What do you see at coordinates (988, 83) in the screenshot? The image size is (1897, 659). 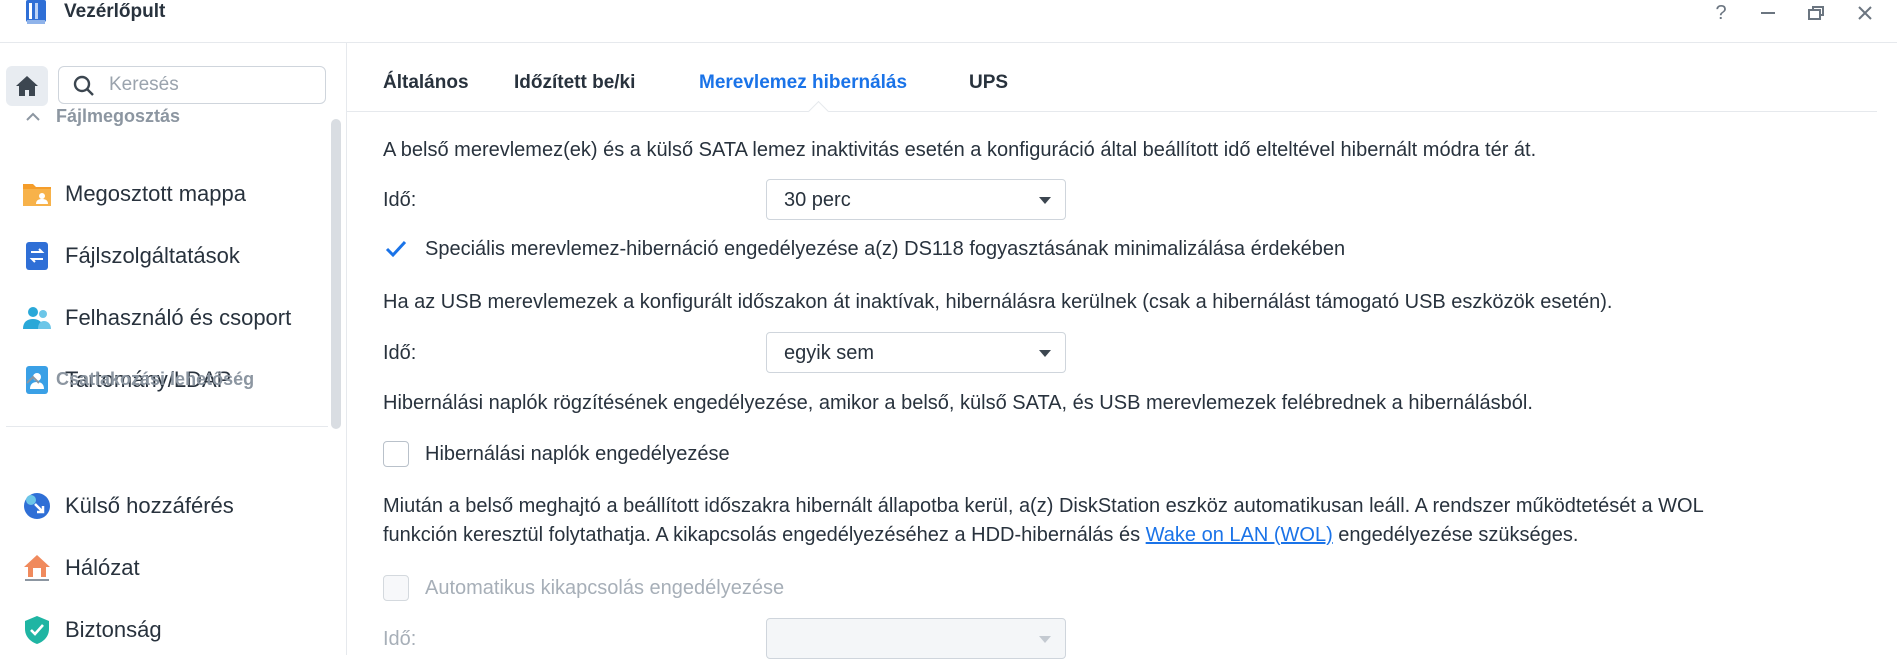 I see `tab-ups: UPS` at bounding box center [988, 83].